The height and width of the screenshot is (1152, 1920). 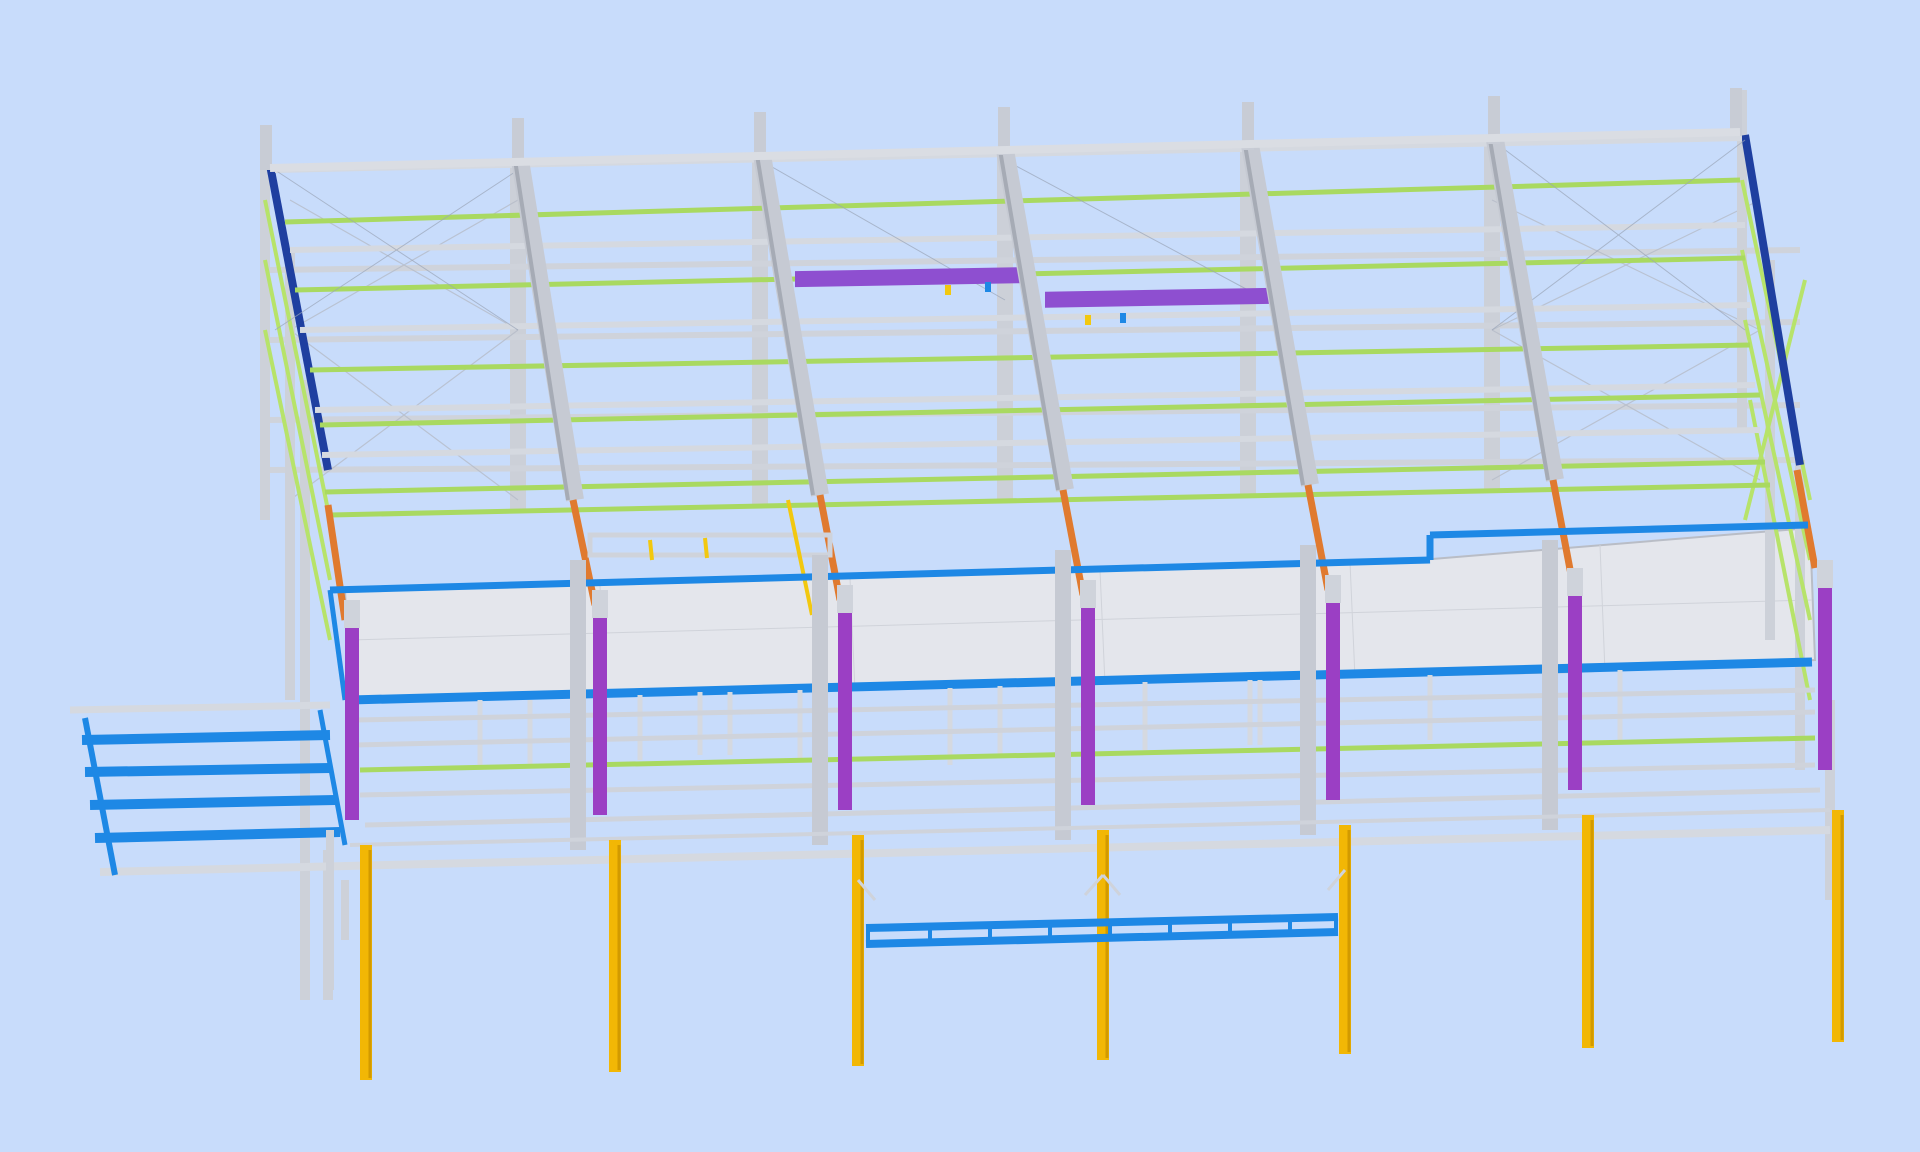 What do you see at coordinates (965, 842) in the screenshot?
I see `base-beam` at bounding box center [965, 842].